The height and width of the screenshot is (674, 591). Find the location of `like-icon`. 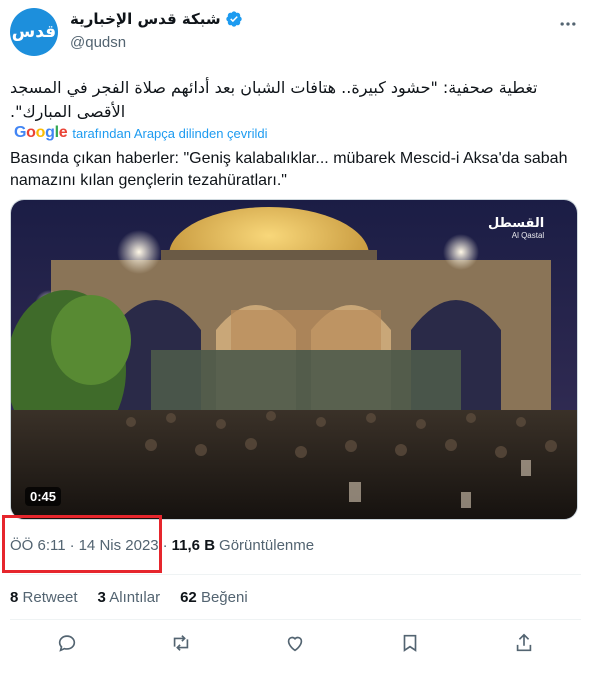

like-icon is located at coordinates (295, 643).